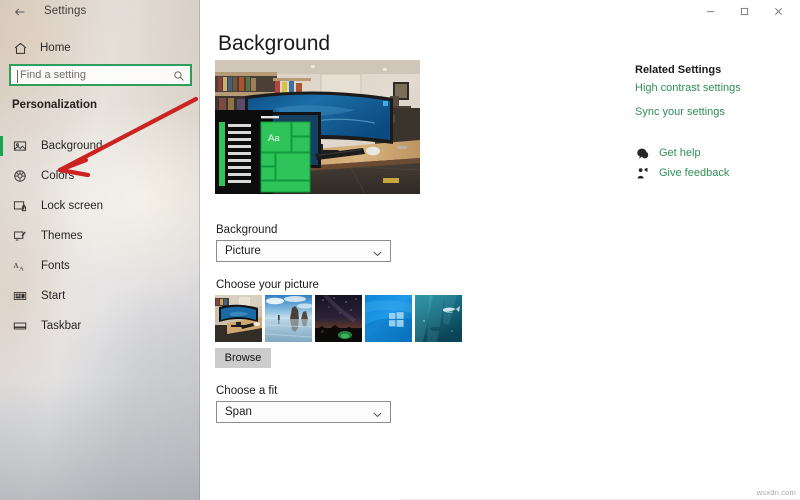 The height and width of the screenshot is (500, 800). Describe the element at coordinates (61, 326) in the screenshot. I see `sidebar-item-taskbar-label: Taskbar` at that location.